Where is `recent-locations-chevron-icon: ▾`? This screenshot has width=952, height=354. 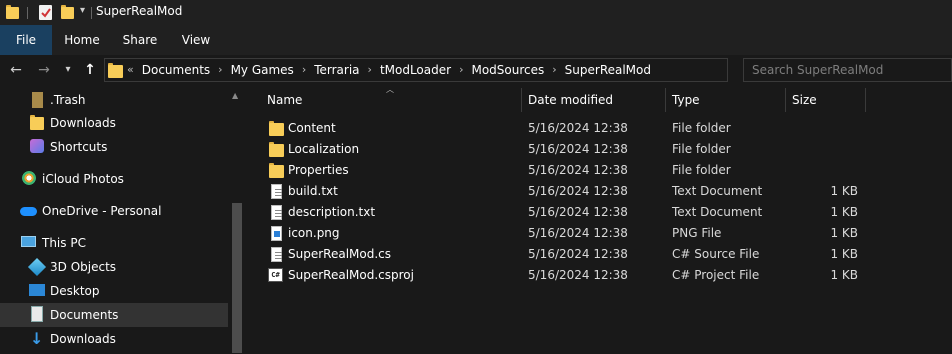 recent-locations-chevron-icon: ▾ is located at coordinates (68, 70).